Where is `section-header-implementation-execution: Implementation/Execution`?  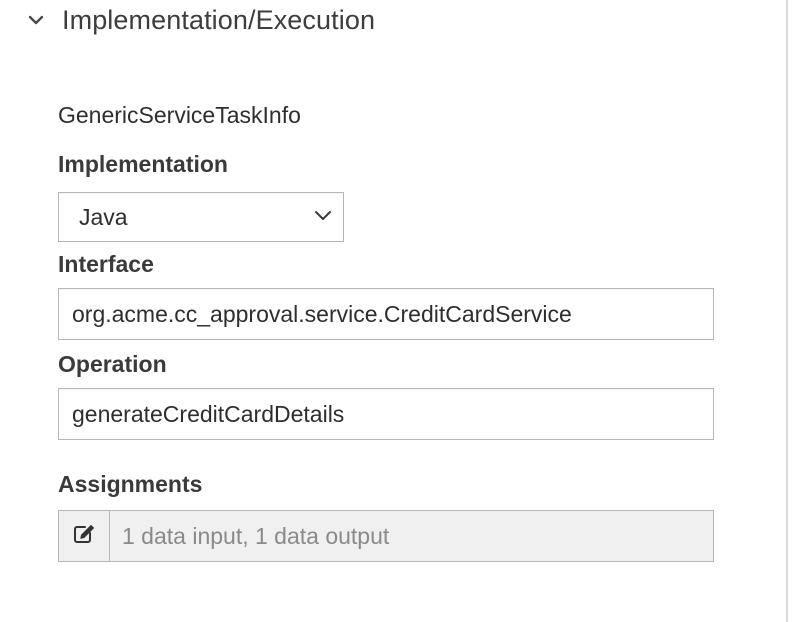 section-header-implementation-execution: Implementation/Execution is located at coordinates (199, 20).